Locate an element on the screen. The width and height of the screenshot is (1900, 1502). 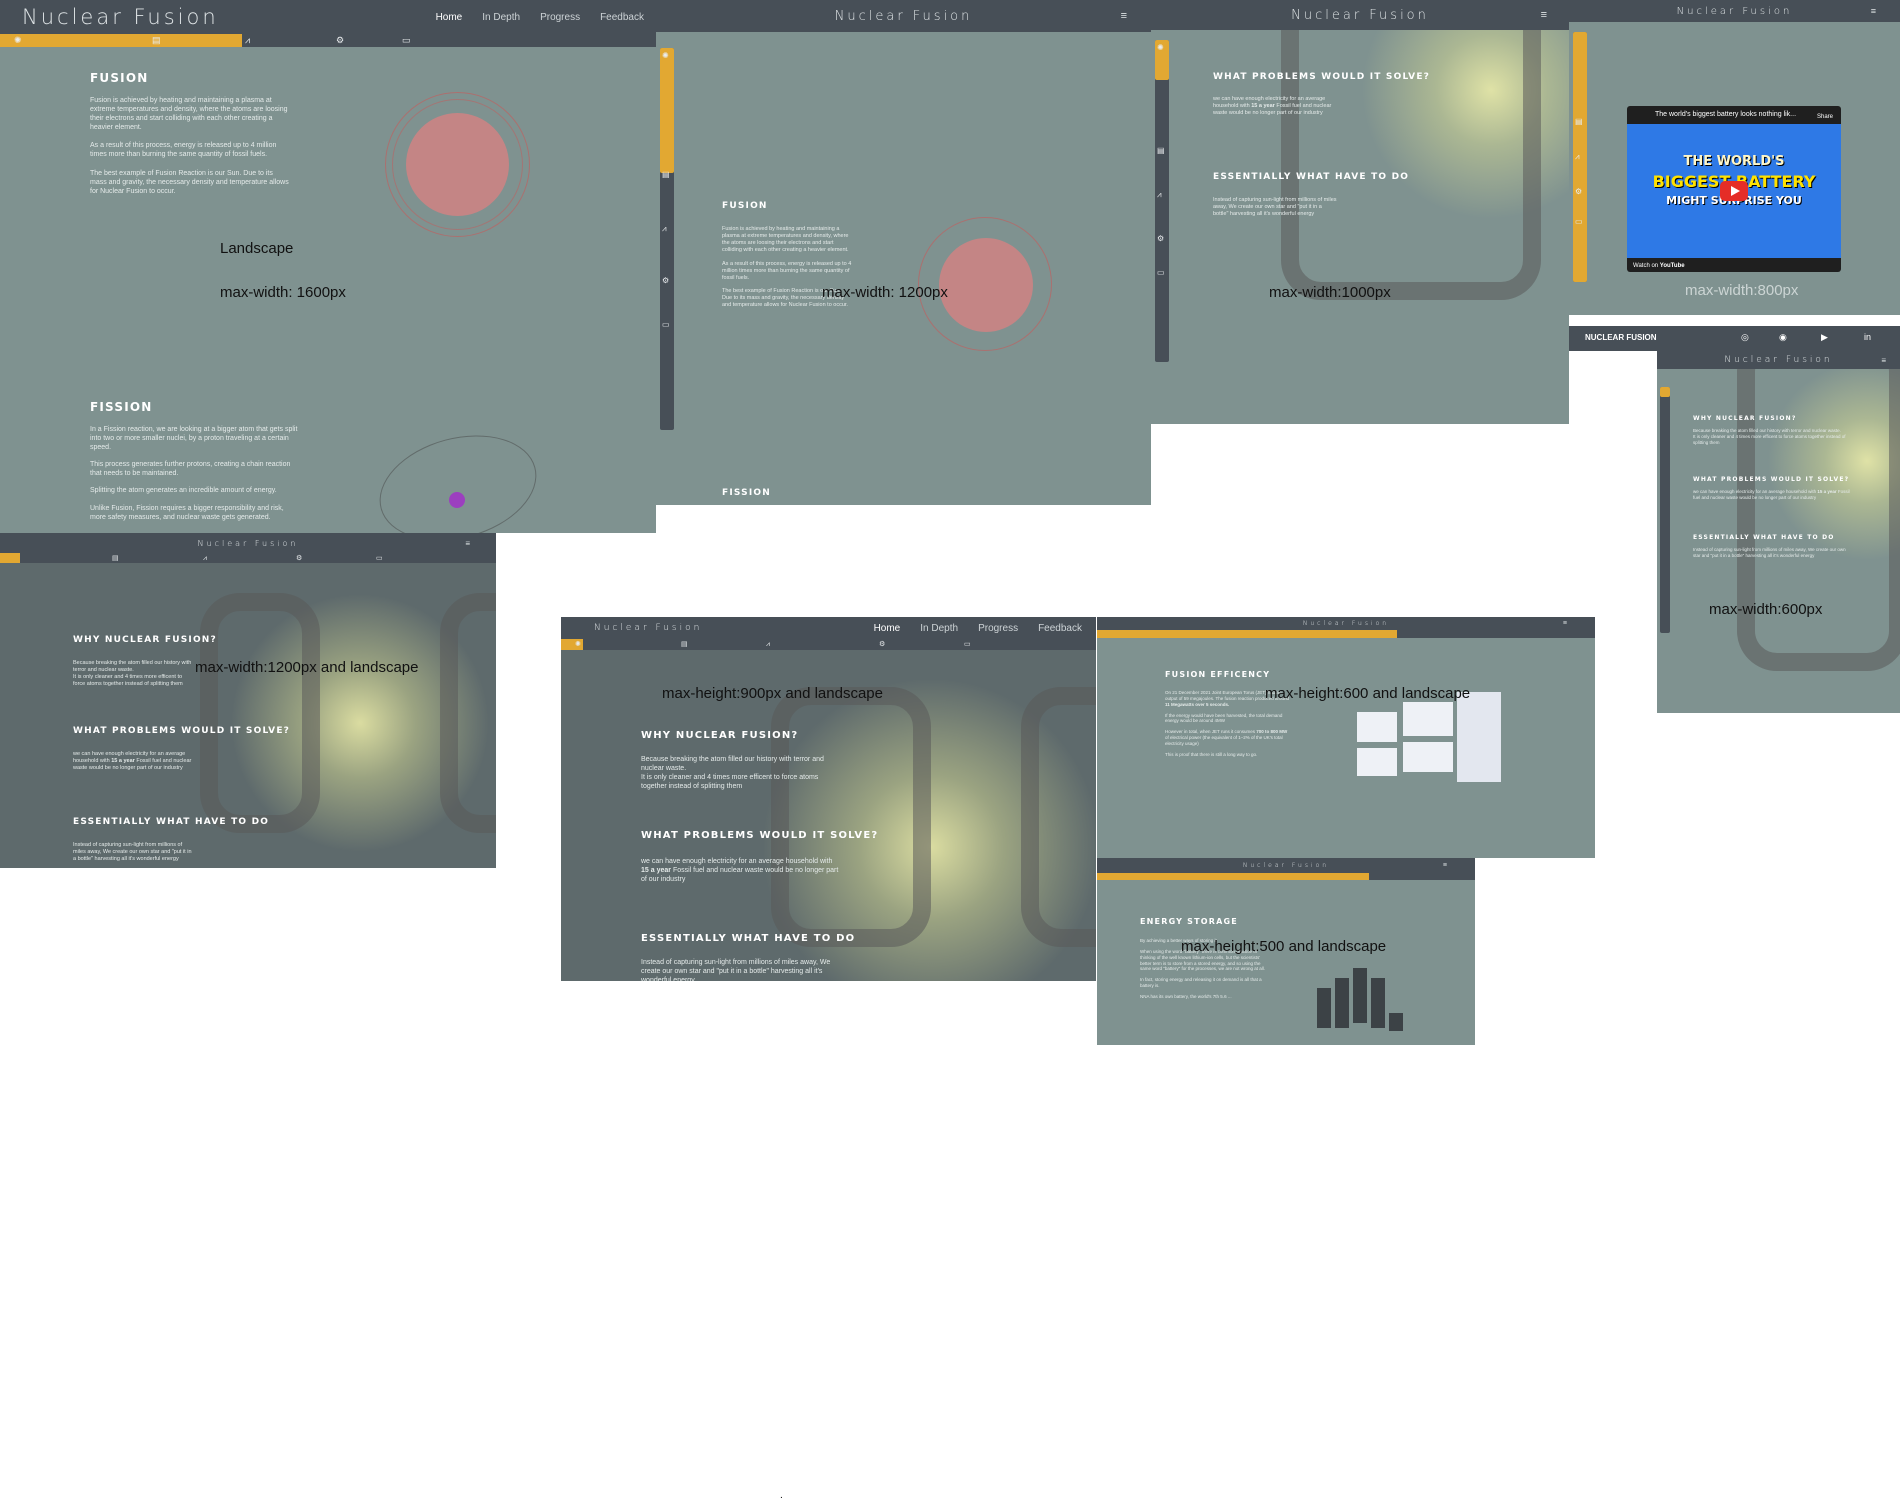
youtube-watch-on: Watch on YouTube is located at coordinates (1659, 266).